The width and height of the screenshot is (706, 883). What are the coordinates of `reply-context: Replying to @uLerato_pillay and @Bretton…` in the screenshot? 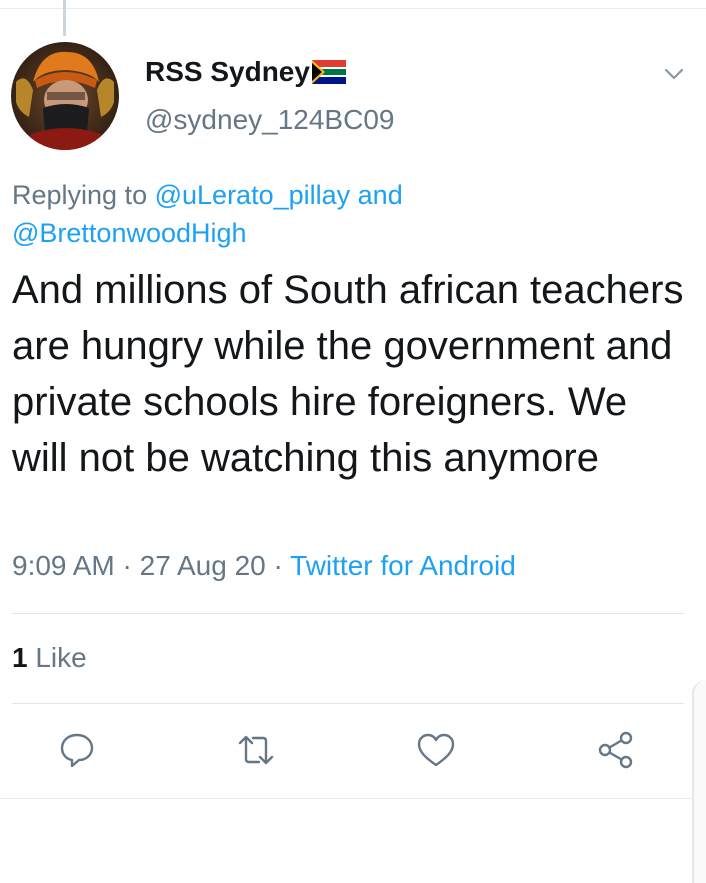 It's located at (342, 214).